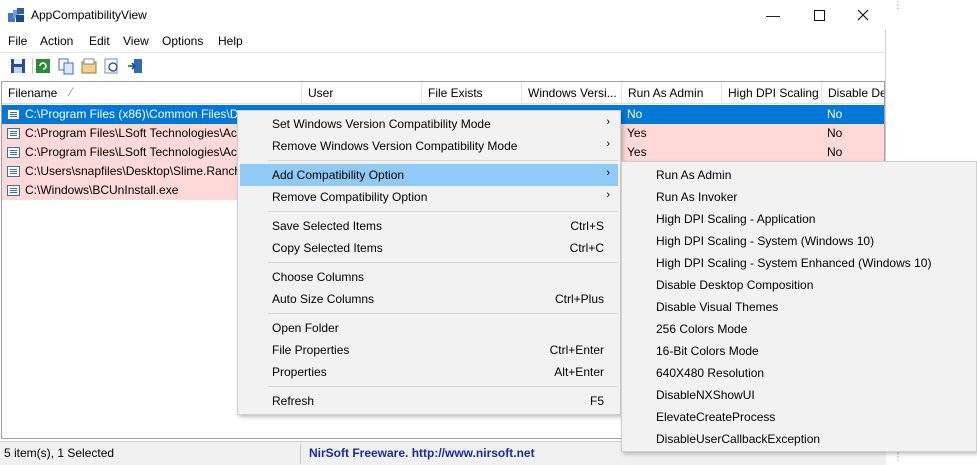 This screenshot has height=465, width=977. I want to click on submenu-item-label: Disable Visual Themes, so click(717, 307).